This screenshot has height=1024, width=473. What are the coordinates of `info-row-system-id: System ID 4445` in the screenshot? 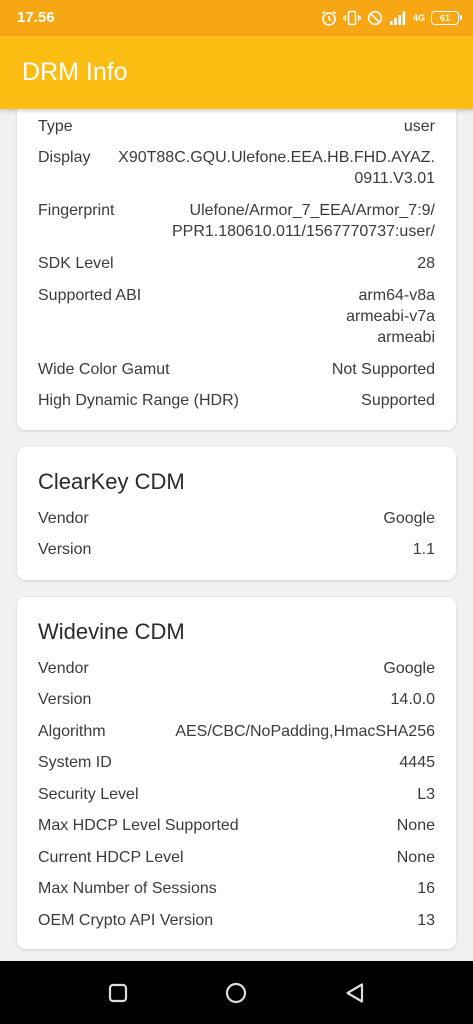 It's located at (236, 762).